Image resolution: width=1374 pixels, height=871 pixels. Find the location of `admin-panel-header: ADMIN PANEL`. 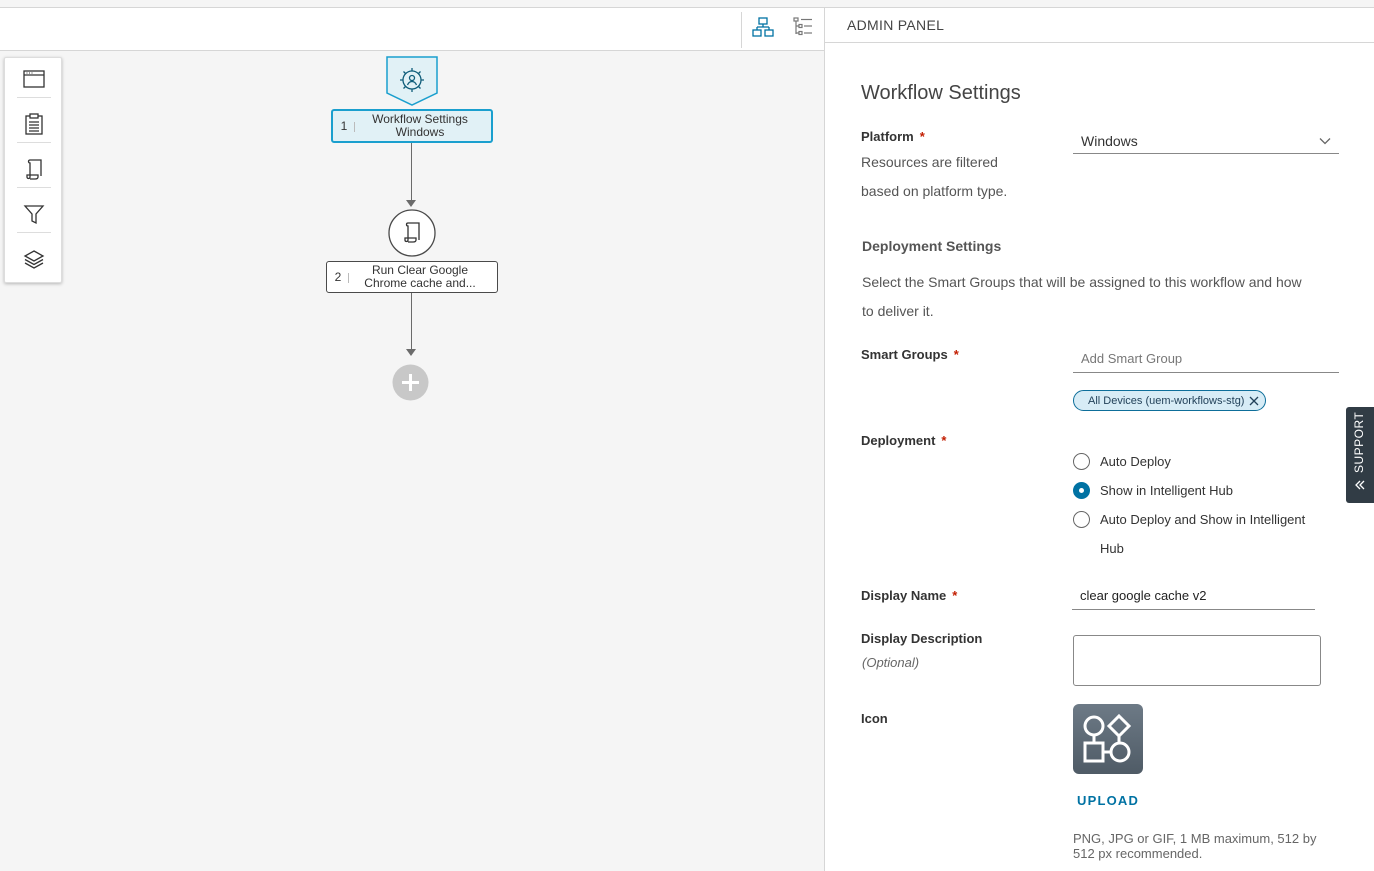

admin-panel-header: ADMIN PANEL is located at coordinates (1099, 25).